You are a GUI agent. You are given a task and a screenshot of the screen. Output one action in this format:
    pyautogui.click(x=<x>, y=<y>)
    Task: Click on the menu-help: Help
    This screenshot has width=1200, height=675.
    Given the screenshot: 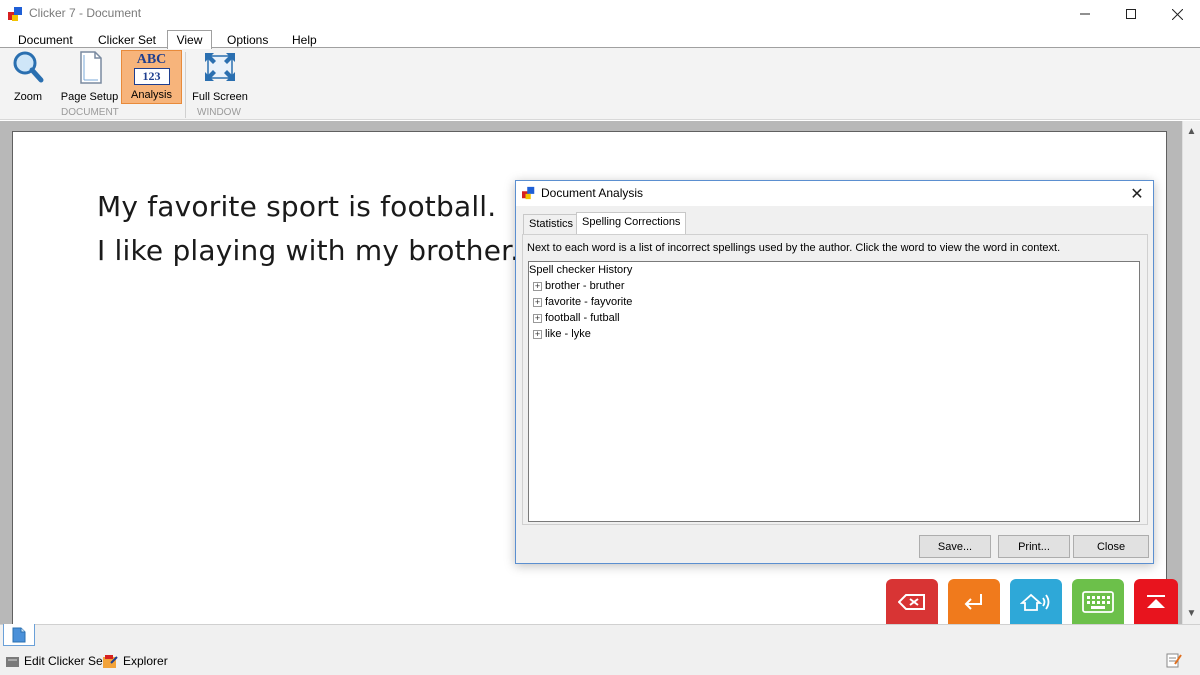 What is the action you would take?
    pyautogui.click(x=304, y=40)
    